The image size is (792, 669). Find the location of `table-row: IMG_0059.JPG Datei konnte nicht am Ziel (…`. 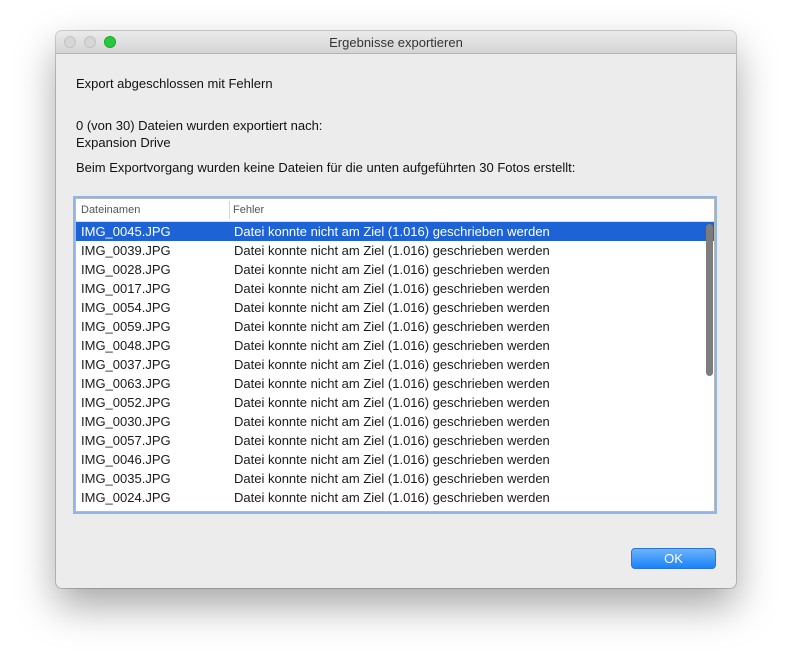

table-row: IMG_0059.JPG Datei konnte nicht am Ziel (… is located at coordinates (395, 326).